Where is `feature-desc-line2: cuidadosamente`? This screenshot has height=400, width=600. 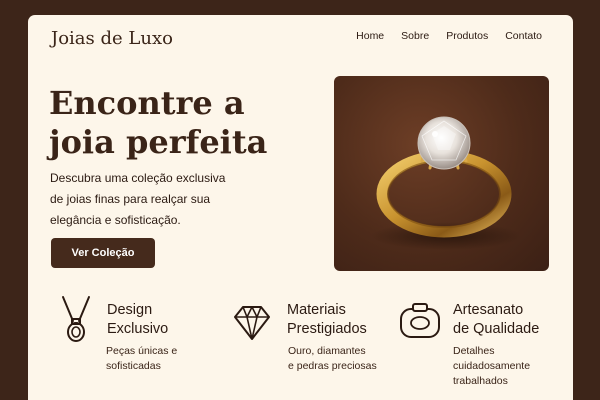 feature-desc-line2: cuidadosamente is located at coordinates (492, 366).